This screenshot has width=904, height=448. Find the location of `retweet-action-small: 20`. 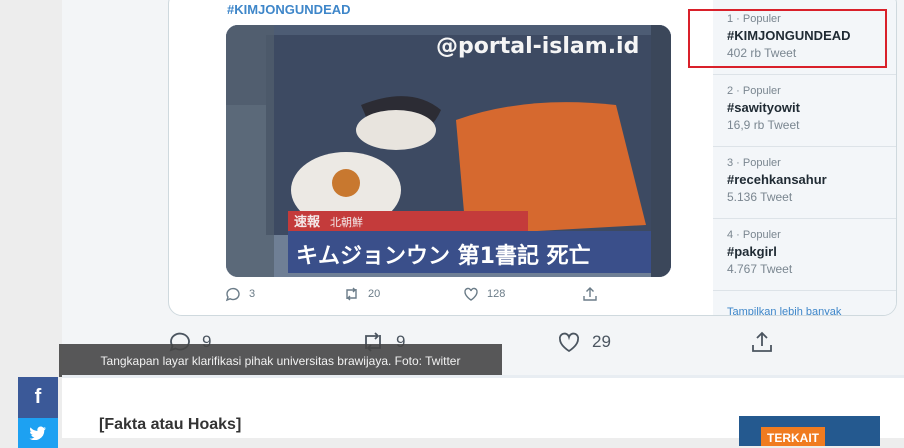

retweet-action-small: 20 is located at coordinates (361, 294).